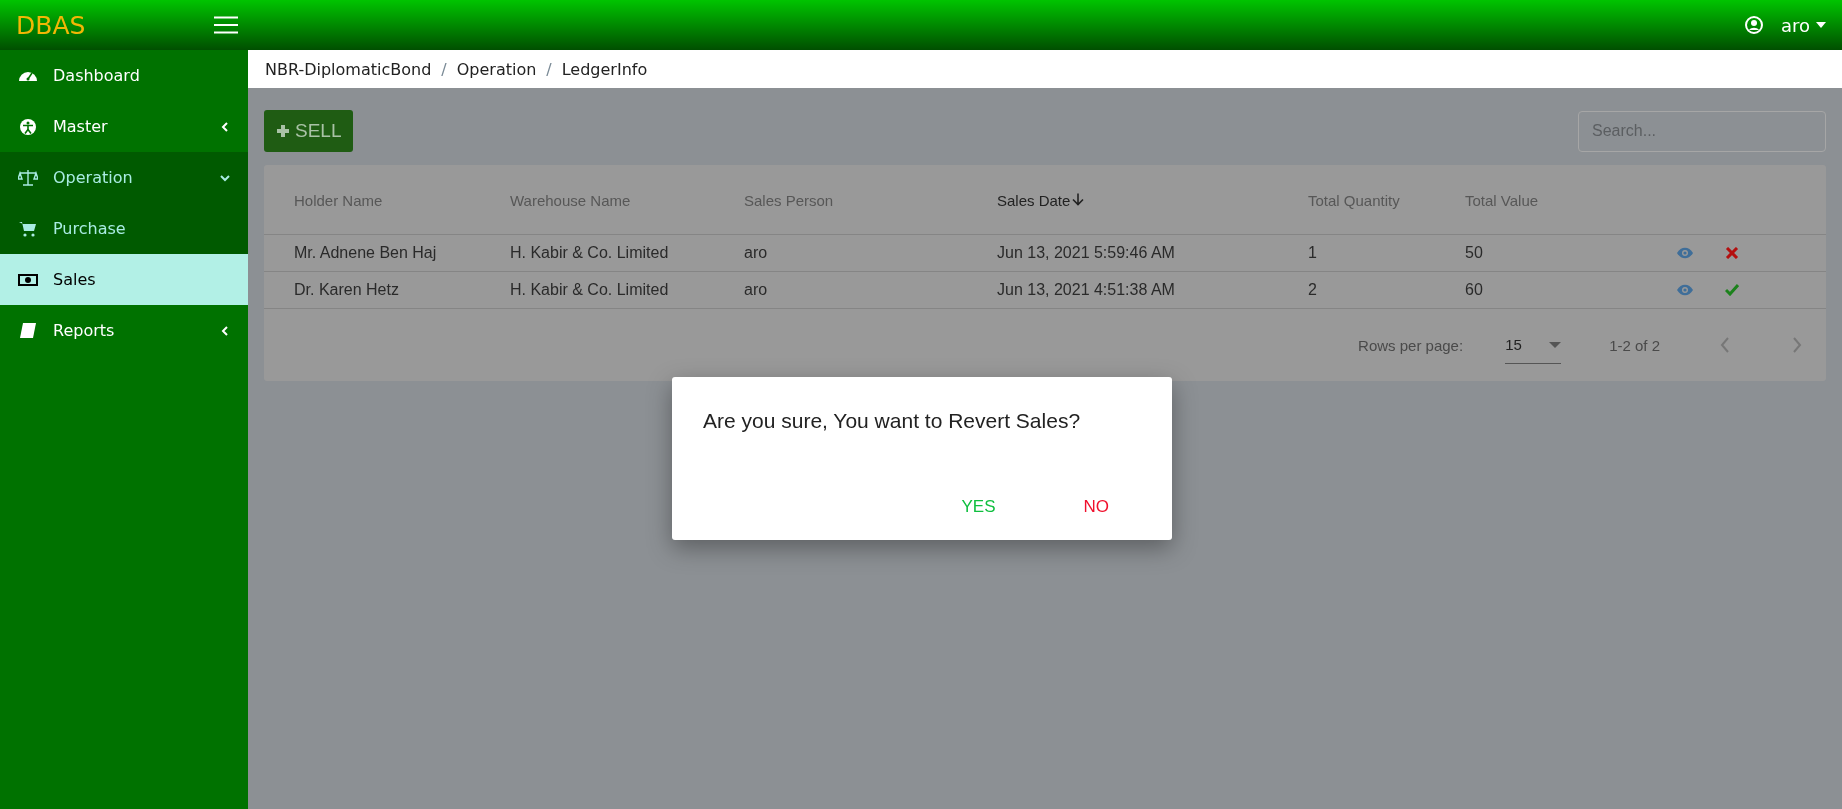  What do you see at coordinates (124, 177) in the screenshot?
I see `sidebar-item: Operation` at bounding box center [124, 177].